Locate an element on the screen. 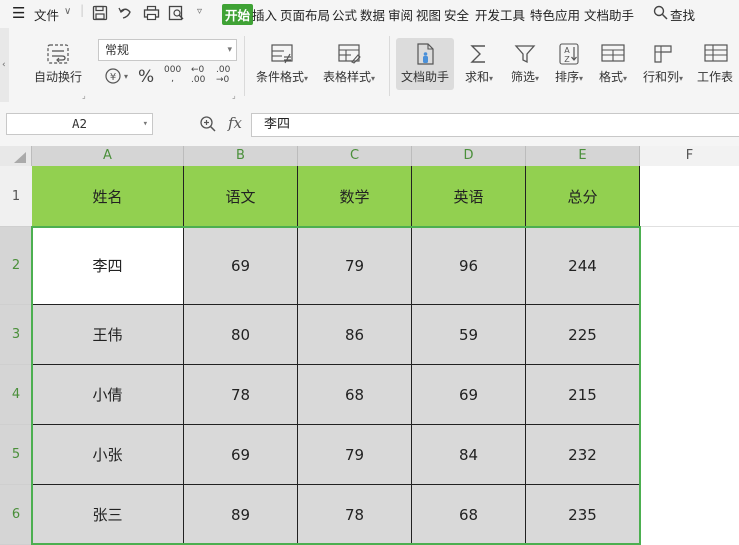  sort-az-icon: AZ is located at coordinates (569, 54).